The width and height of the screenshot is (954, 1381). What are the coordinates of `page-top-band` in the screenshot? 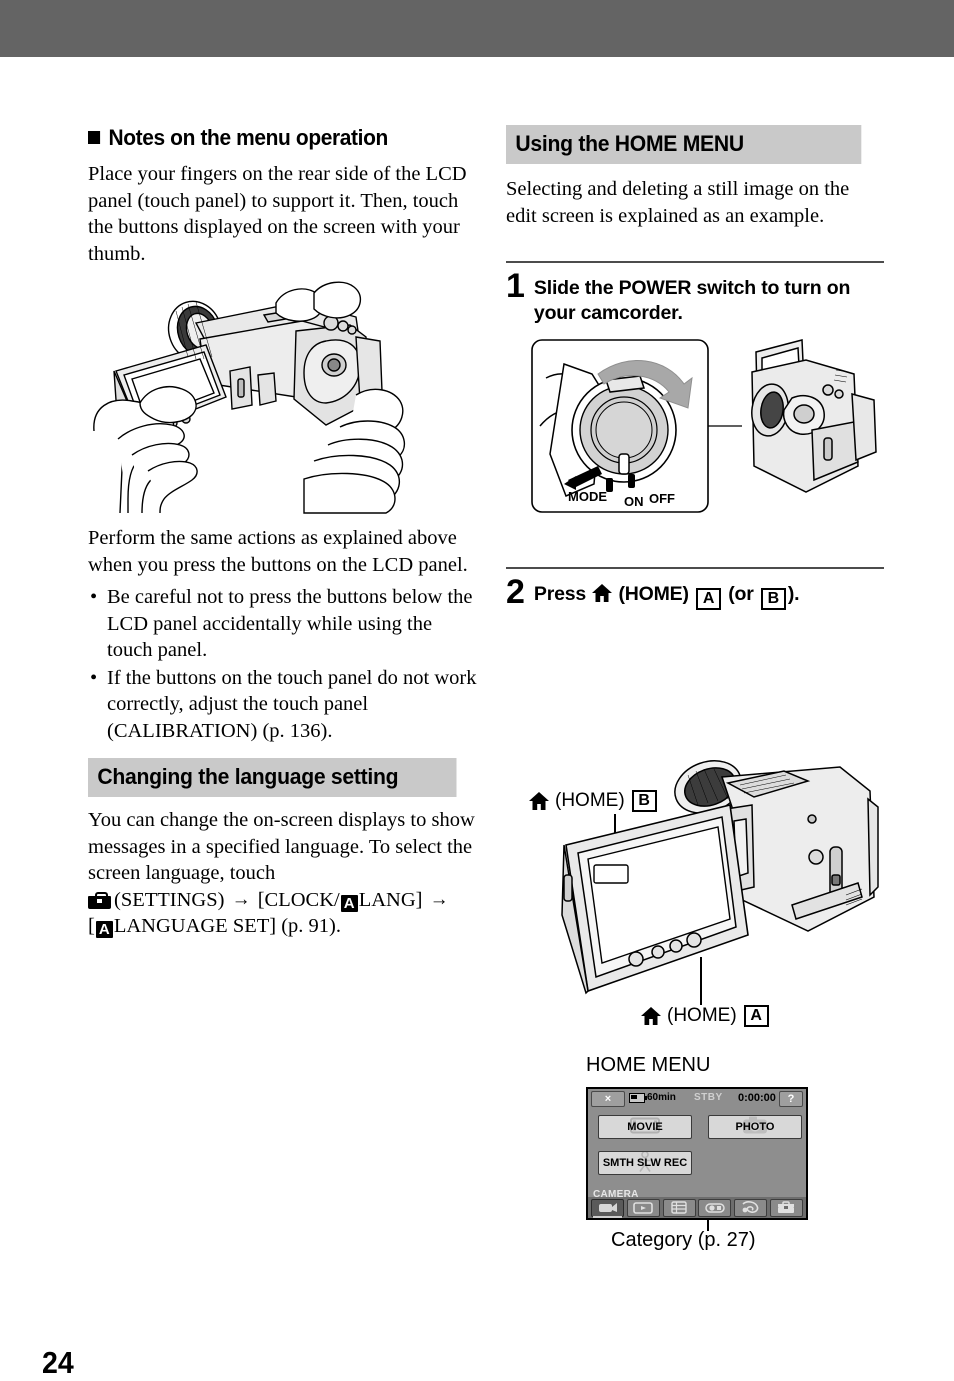 It's located at (477, 28).